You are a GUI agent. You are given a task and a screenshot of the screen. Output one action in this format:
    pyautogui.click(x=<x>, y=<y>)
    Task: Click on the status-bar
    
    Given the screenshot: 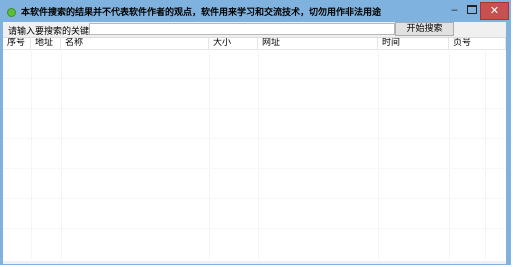 What is the action you would take?
    pyautogui.click(x=254, y=262)
    